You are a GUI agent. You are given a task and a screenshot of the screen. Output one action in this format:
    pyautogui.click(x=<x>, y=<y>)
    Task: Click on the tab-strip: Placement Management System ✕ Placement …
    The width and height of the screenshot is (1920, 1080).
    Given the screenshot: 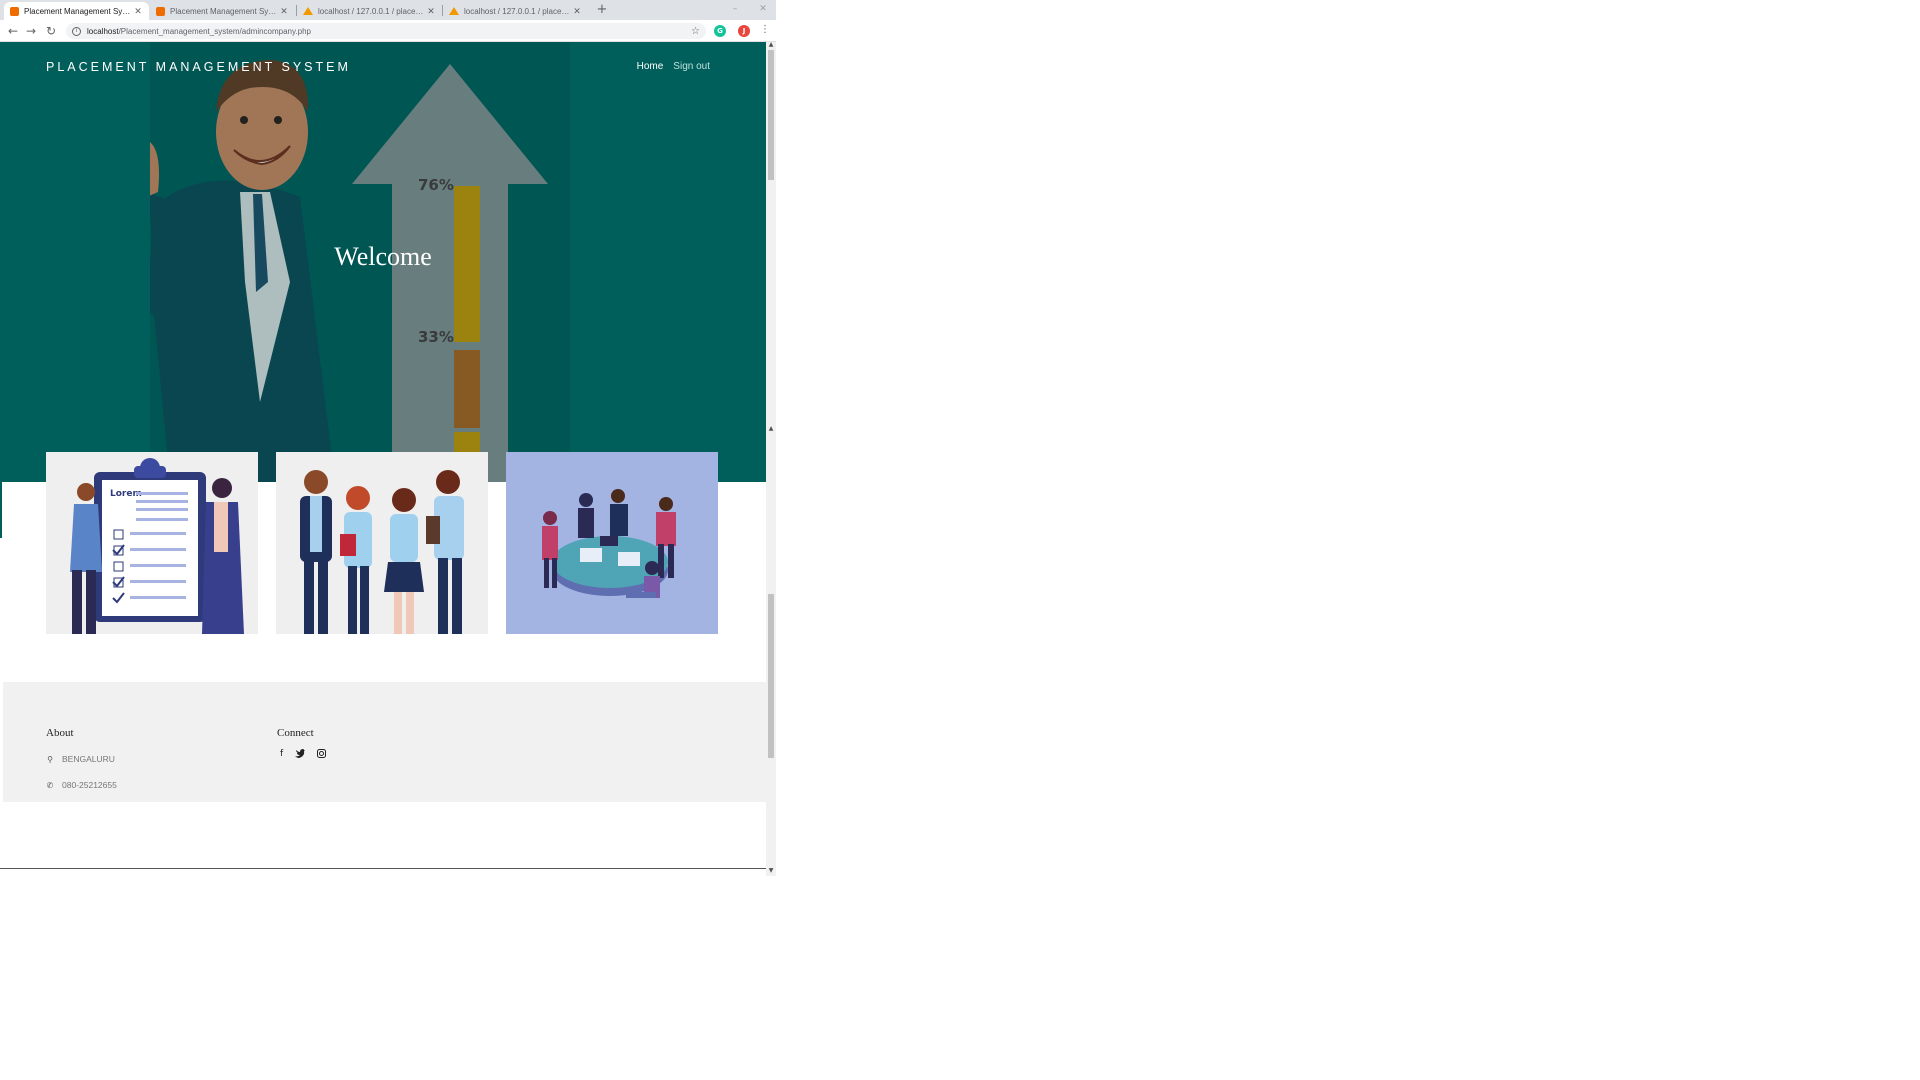 What is the action you would take?
    pyautogui.click(x=388, y=10)
    